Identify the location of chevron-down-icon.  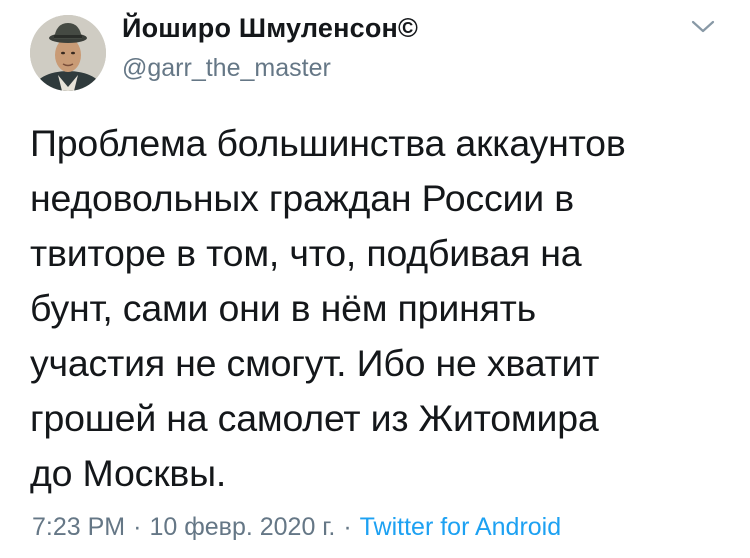
(703, 27).